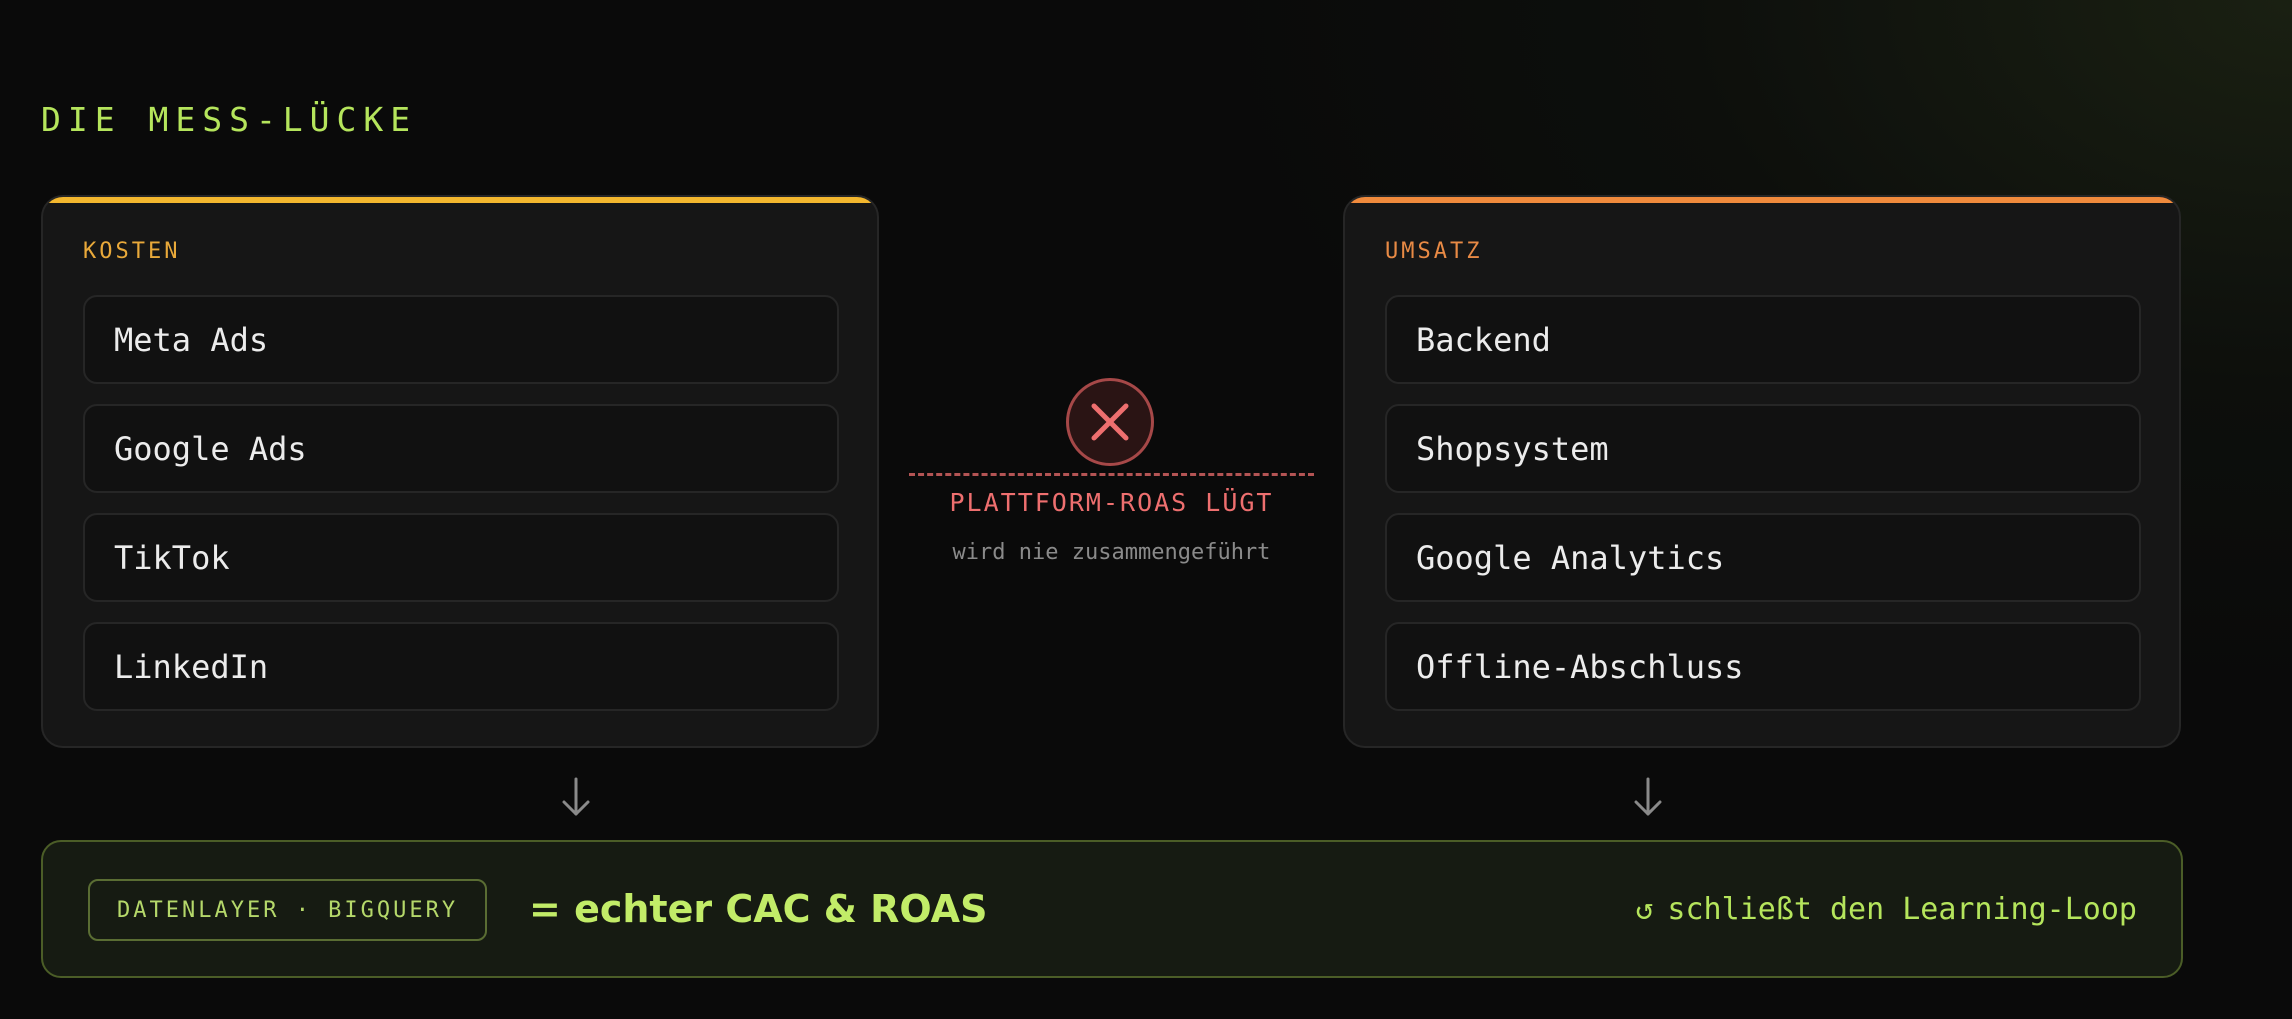 Image resolution: width=2292 pixels, height=1019 pixels. Describe the element at coordinates (1111, 474) in the screenshot. I see `broken-connection-line` at that location.